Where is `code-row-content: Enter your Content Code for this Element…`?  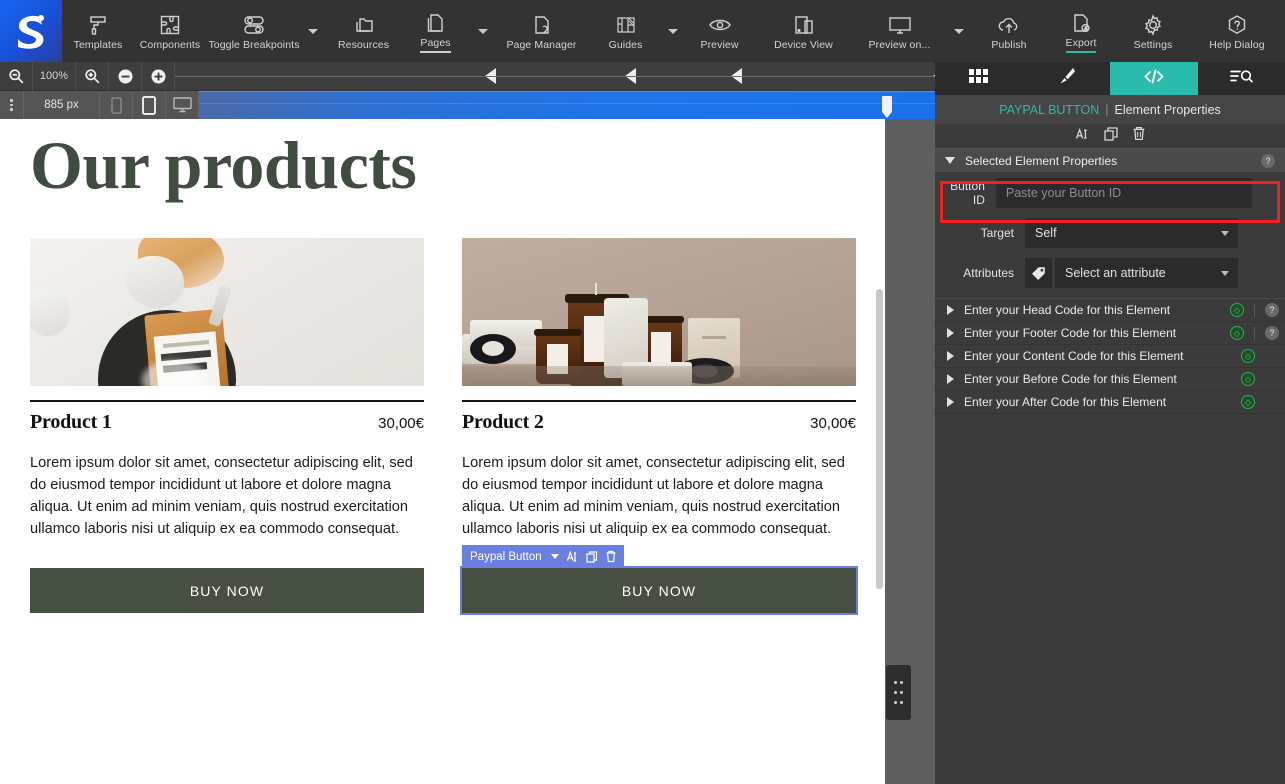 code-row-content: Enter your Content Code for this Element… is located at coordinates (1110, 356).